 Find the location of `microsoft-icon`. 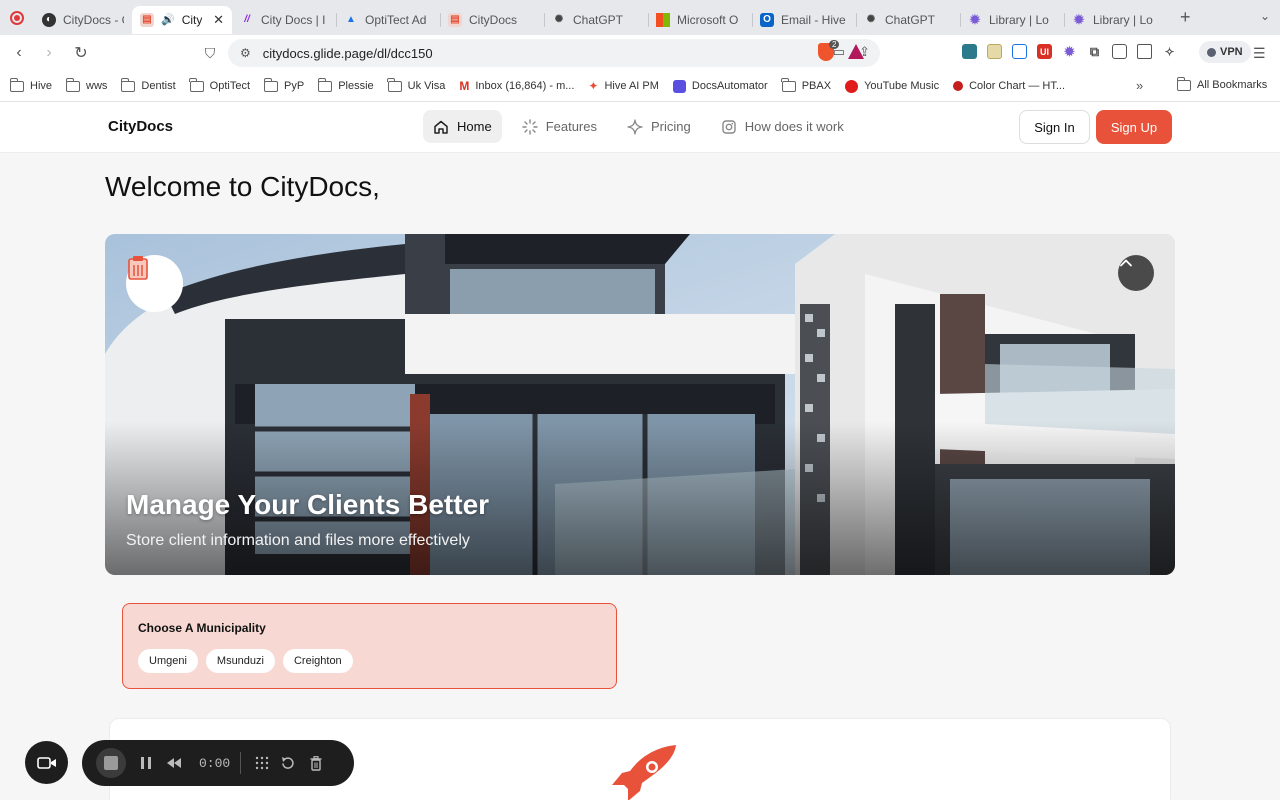

microsoft-icon is located at coordinates (663, 19).